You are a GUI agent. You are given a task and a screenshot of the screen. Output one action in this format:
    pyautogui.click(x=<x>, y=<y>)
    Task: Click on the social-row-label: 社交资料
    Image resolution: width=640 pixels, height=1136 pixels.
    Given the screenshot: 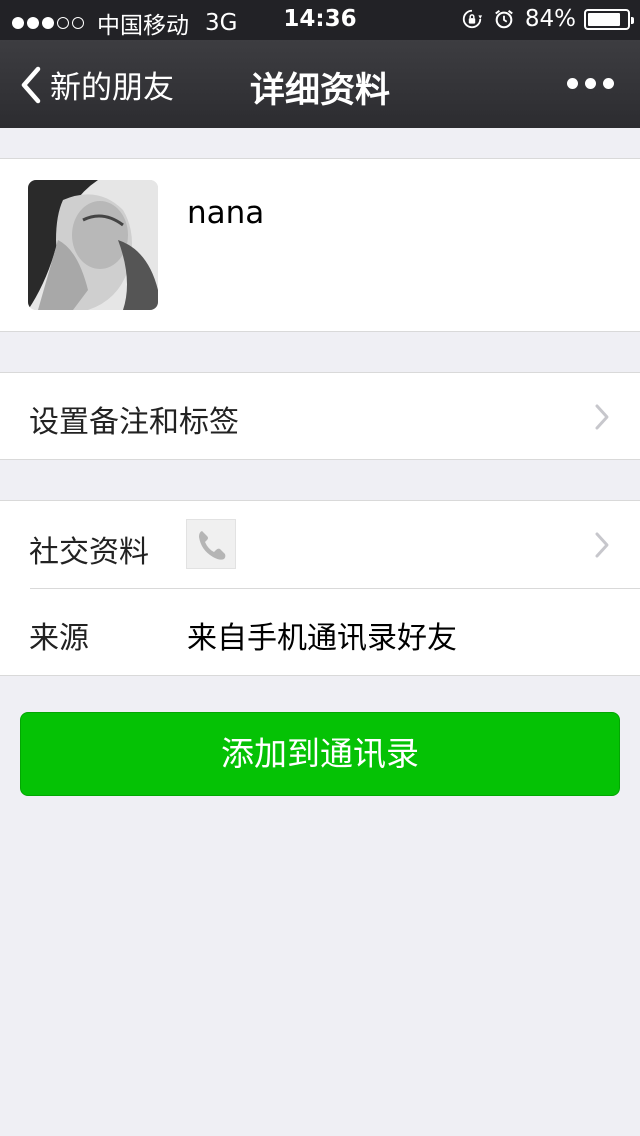 What is the action you would take?
    pyautogui.click(x=89, y=552)
    